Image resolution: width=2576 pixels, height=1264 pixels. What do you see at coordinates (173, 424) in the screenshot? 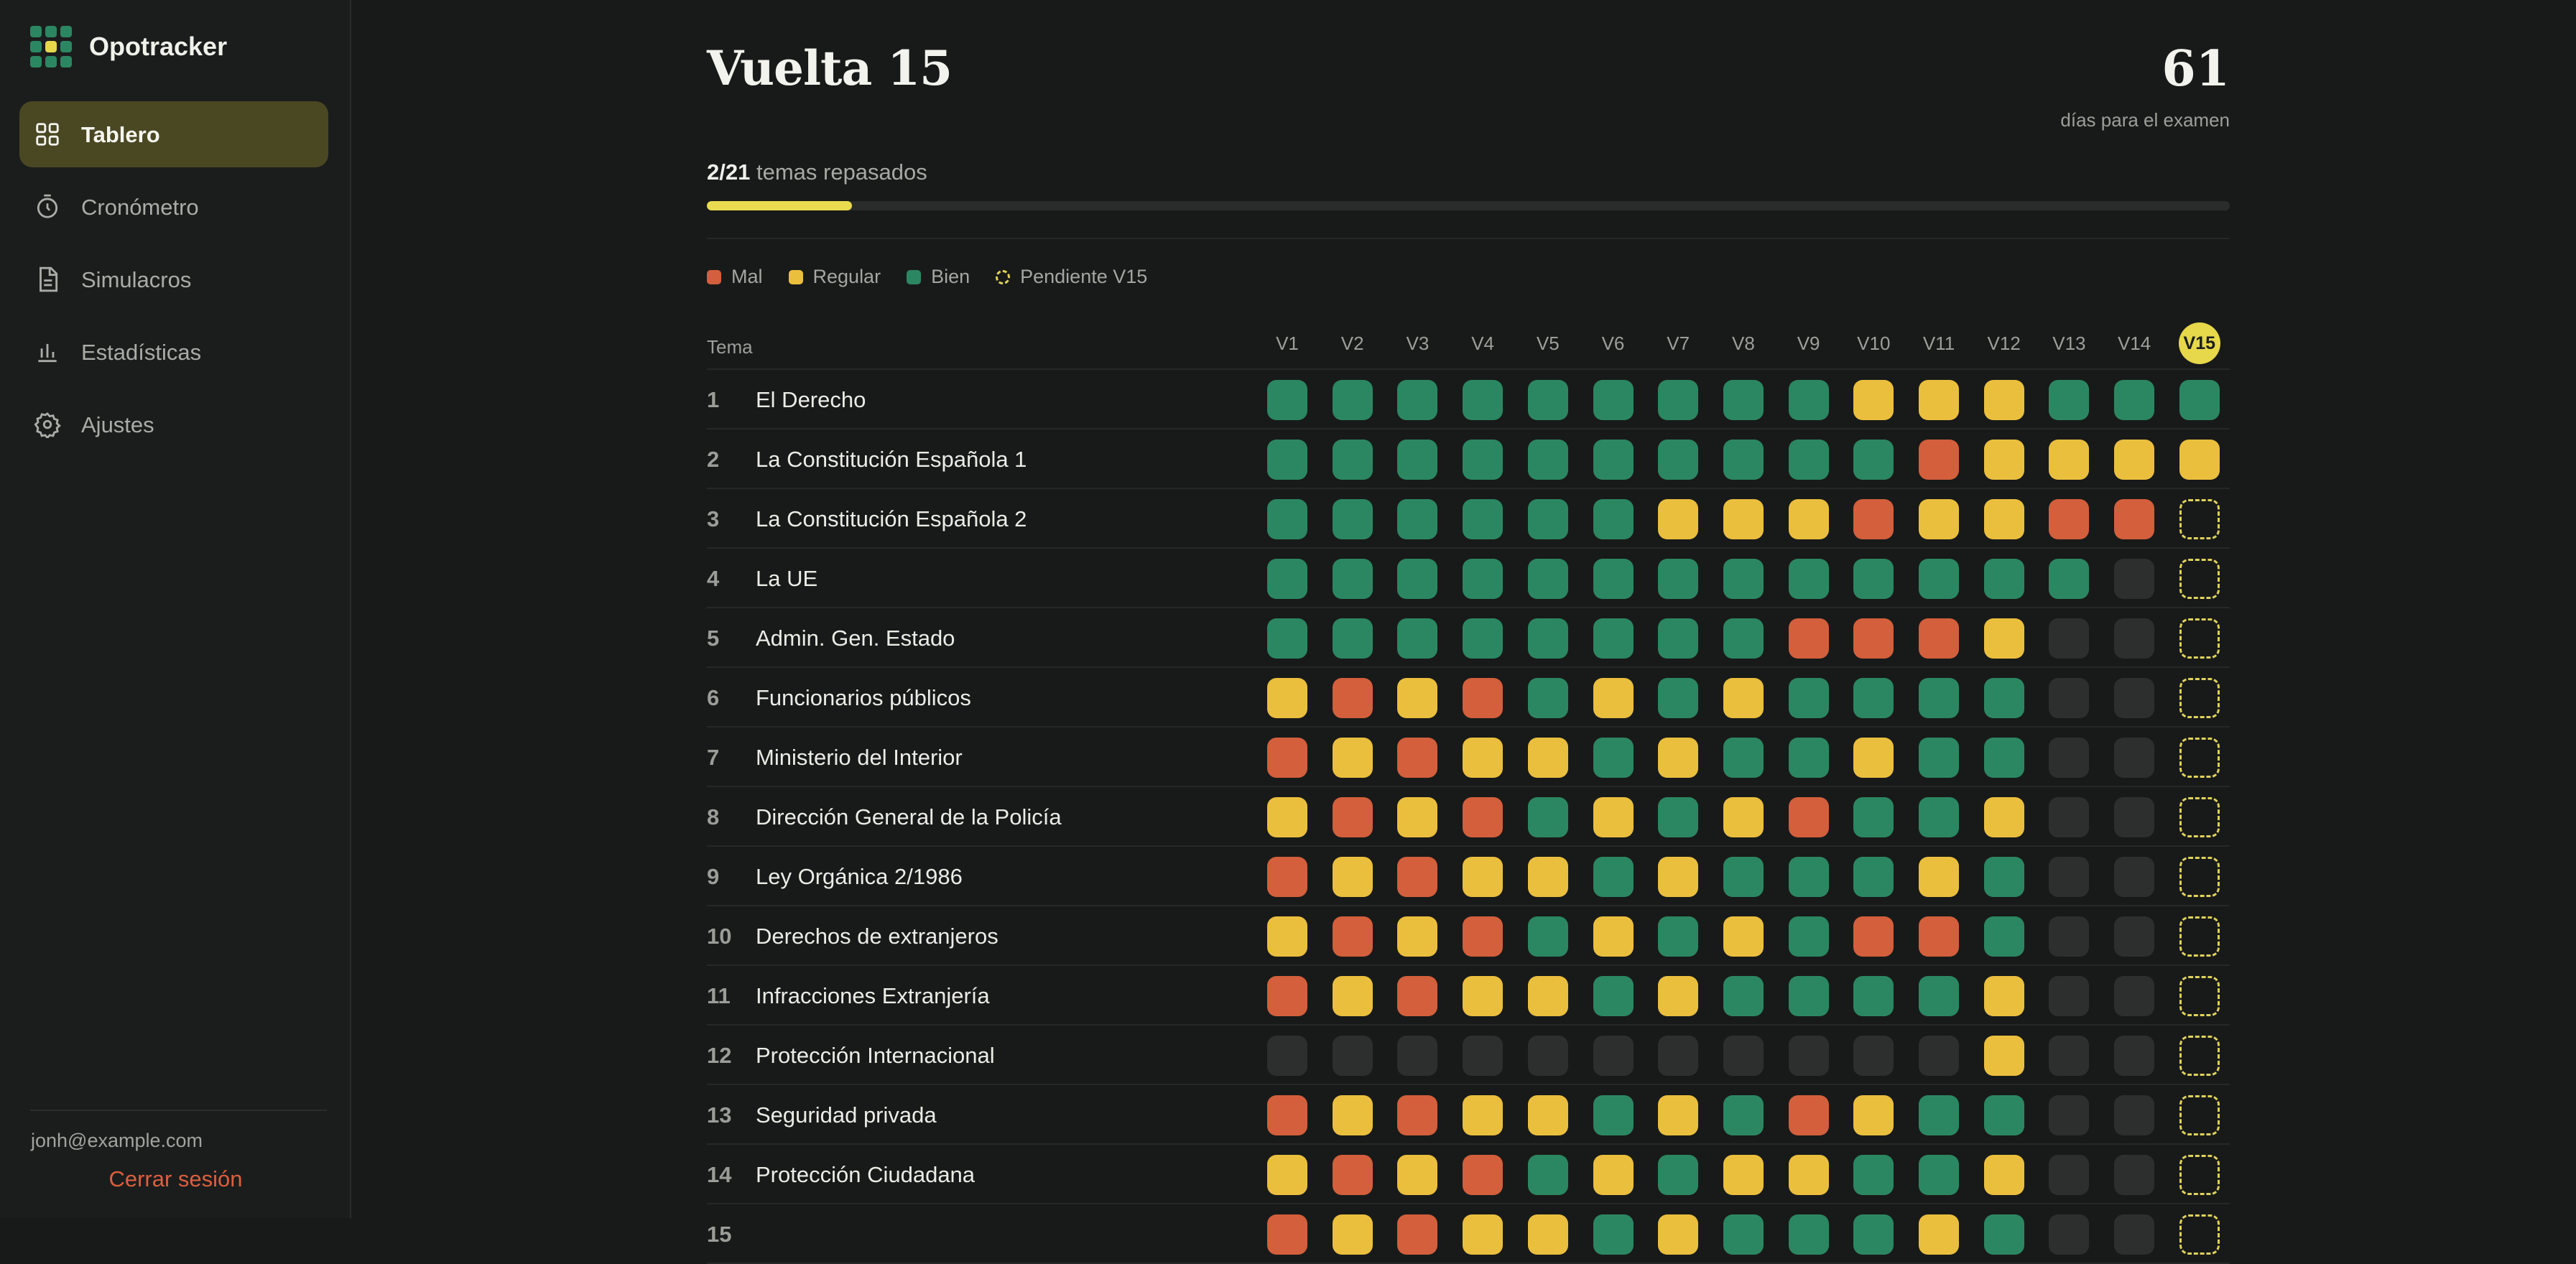
I see `sidebar-item-ajustes: Ajustes` at bounding box center [173, 424].